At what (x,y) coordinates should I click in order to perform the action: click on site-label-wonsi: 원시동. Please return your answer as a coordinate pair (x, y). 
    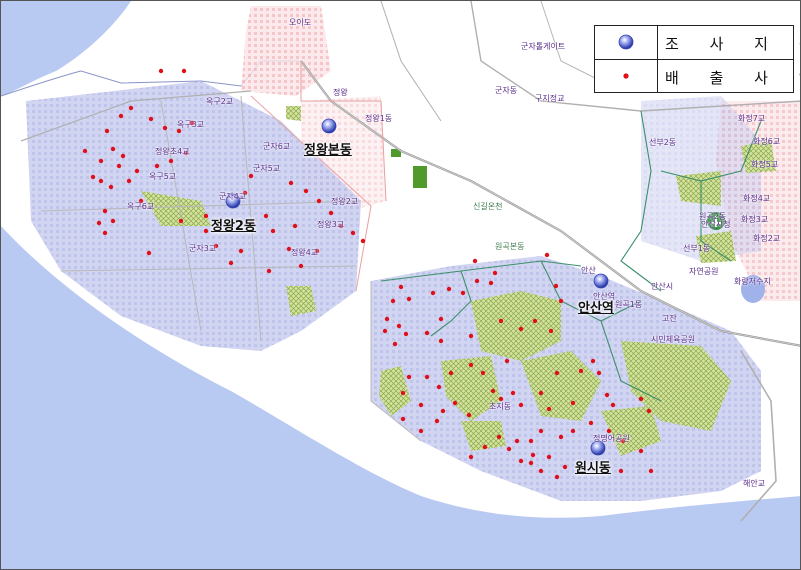
    Looking at the image, I should click on (593, 466).